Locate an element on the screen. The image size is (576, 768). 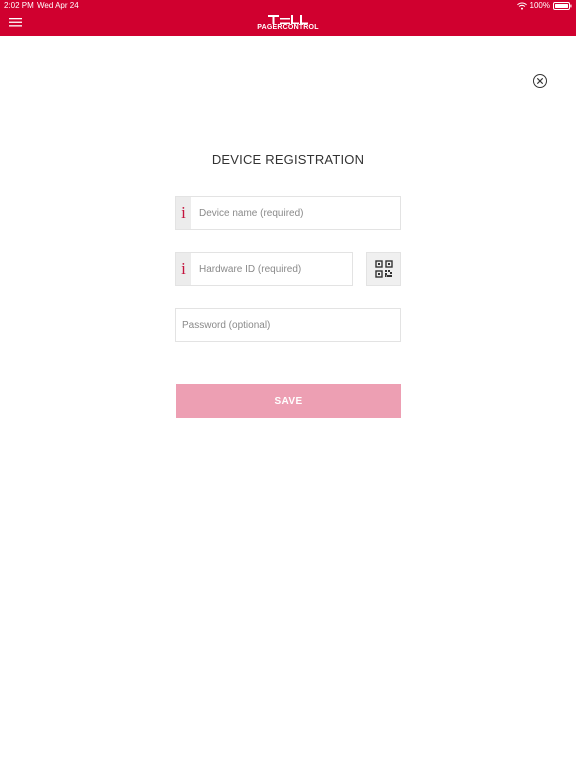
wifi-icon is located at coordinates (521, 6).